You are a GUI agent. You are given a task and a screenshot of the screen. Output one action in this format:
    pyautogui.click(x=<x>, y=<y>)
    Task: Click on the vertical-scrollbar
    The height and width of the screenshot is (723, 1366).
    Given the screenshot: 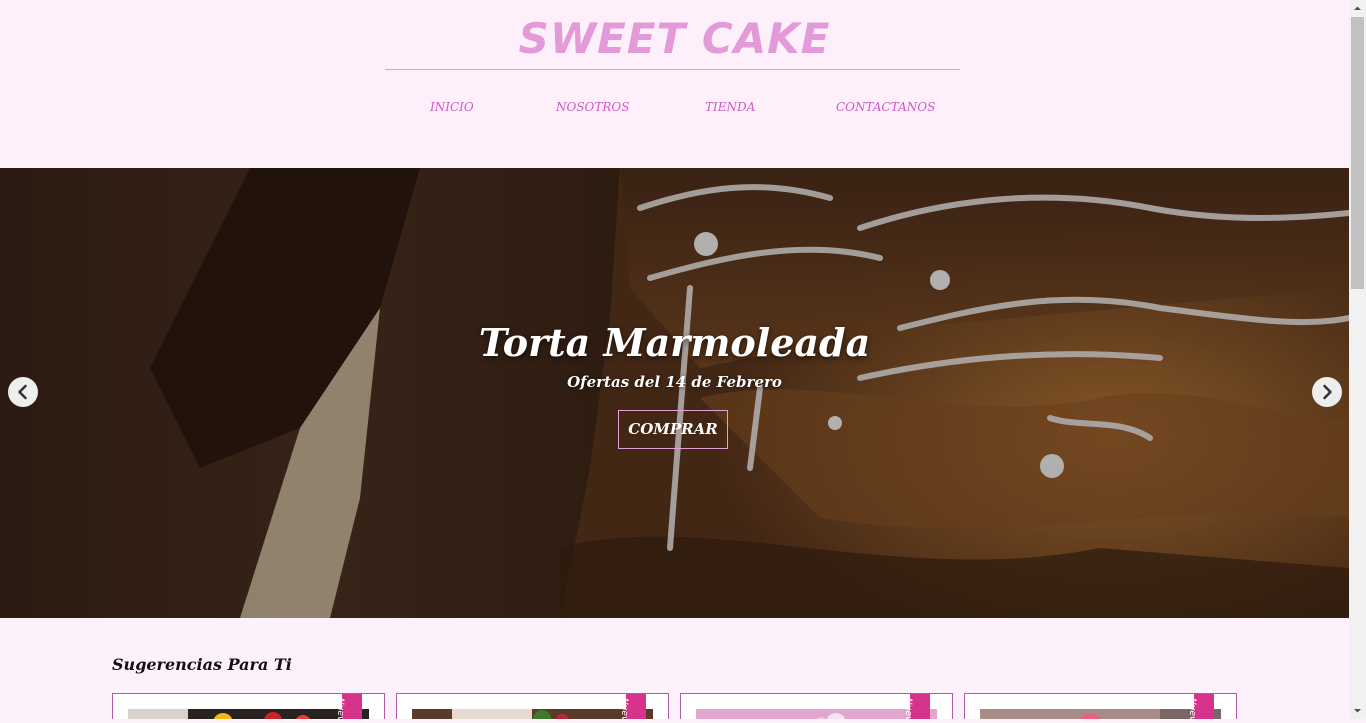 What is the action you would take?
    pyautogui.click(x=1357, y=359)
    